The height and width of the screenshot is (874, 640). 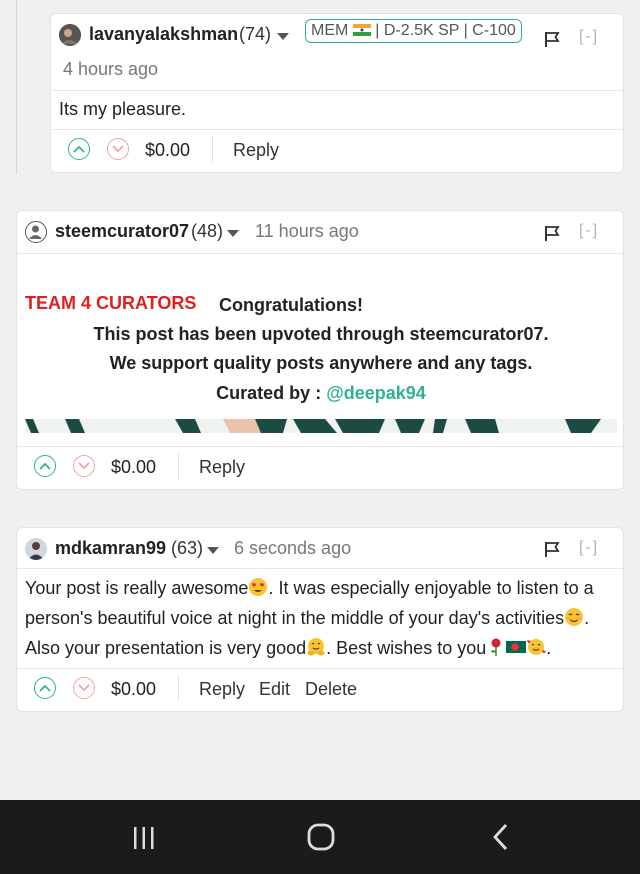 I want to click on back-icon, so click(x=501, y=837).